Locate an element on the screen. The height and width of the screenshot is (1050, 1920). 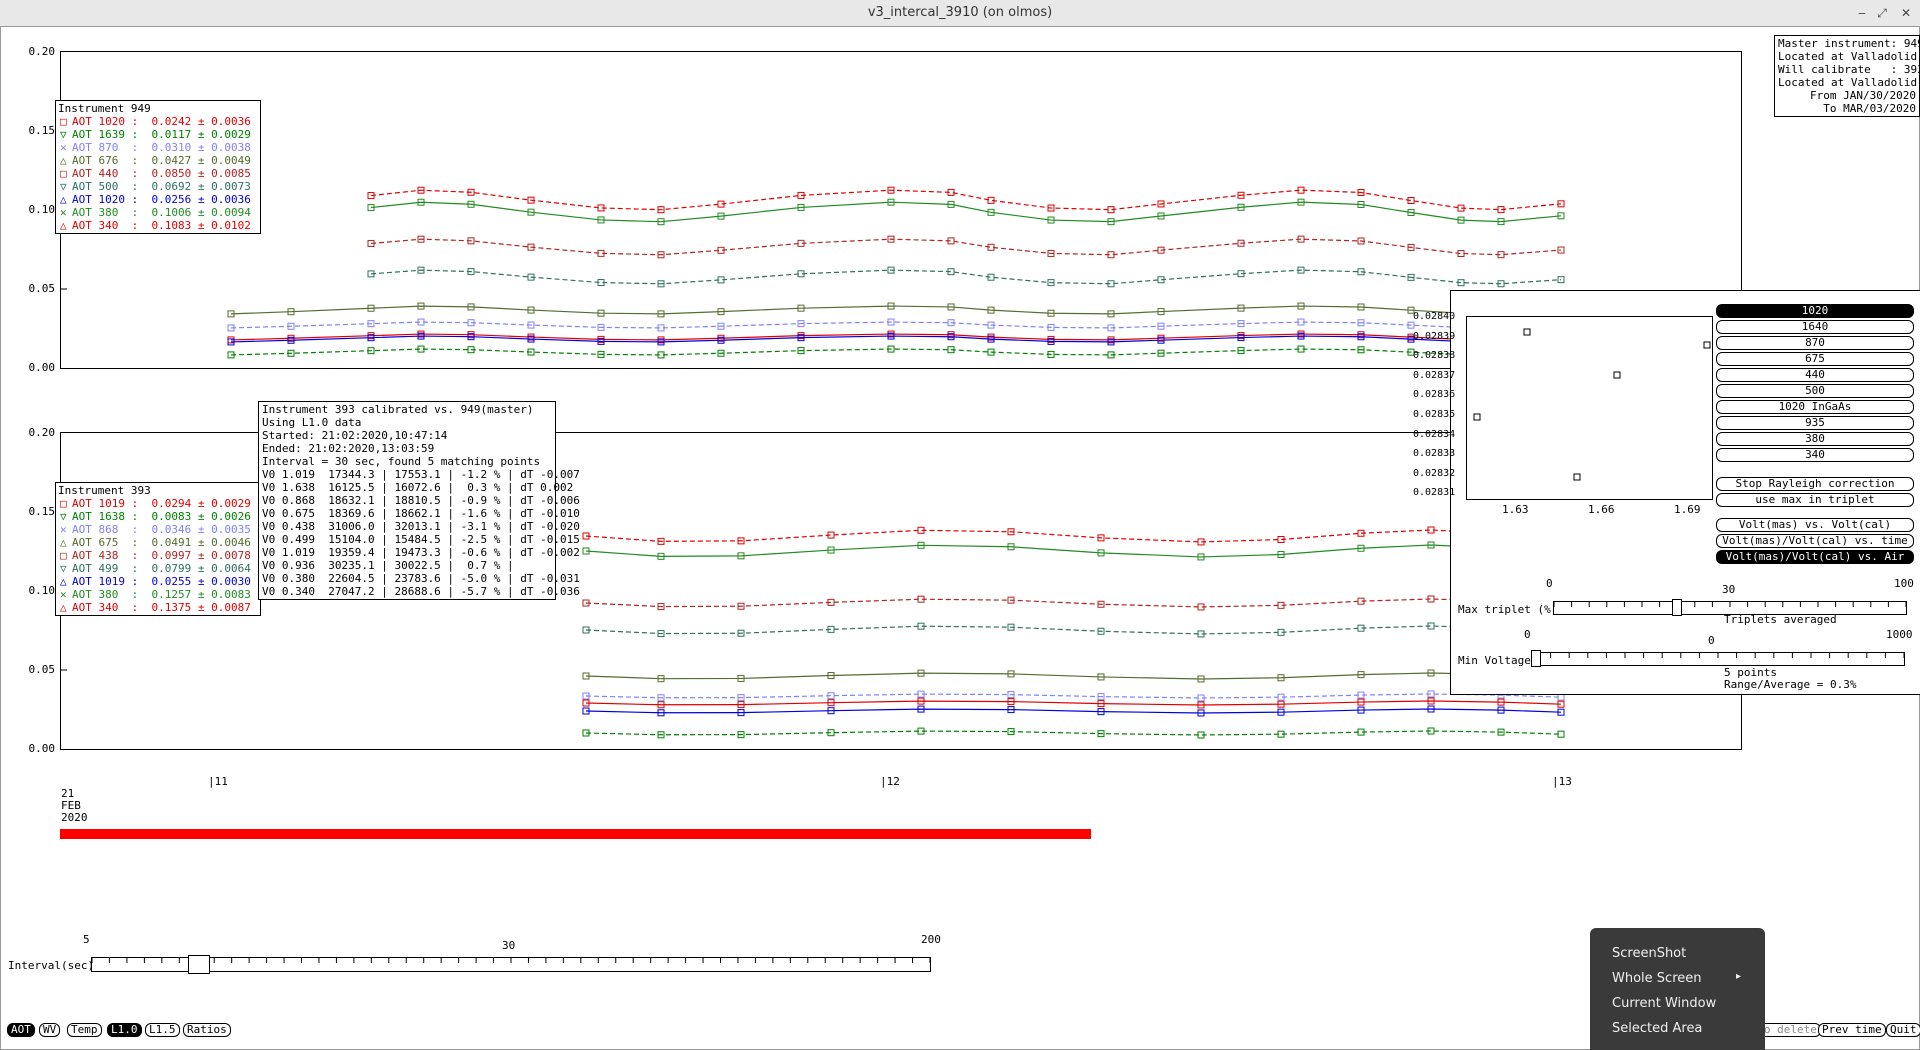
max-triplet-toggle: use max in triplet is located at coordinates (1815, 500).